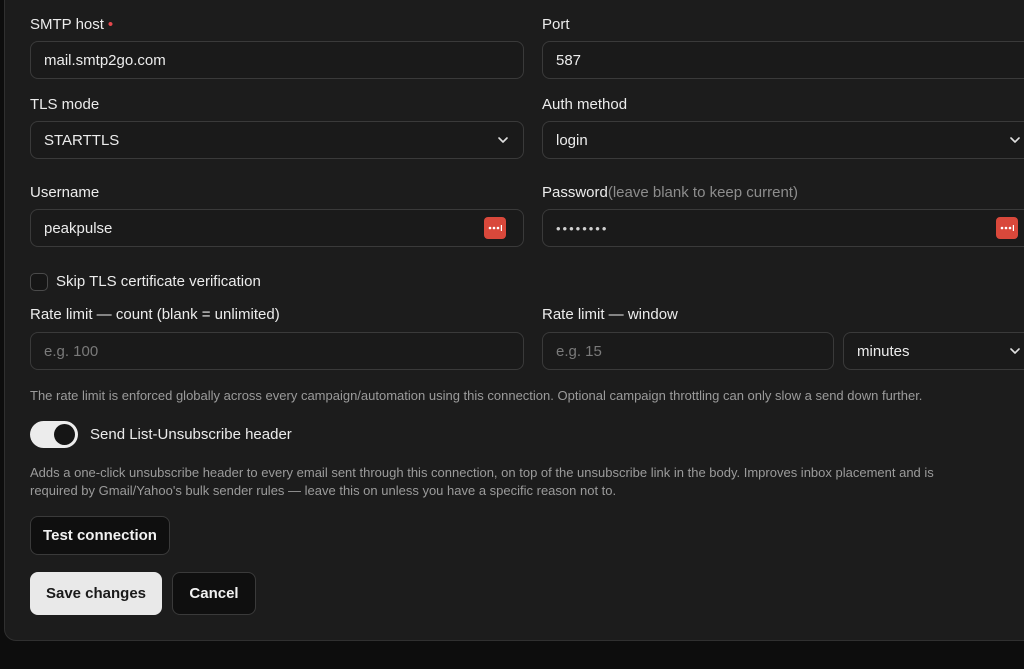 Image resolution: width=1024 pixels, height=669 pixels. Describe the element at coordinates (277, 228) in the screenshot. I see `username-input: peakpulse` at that location.